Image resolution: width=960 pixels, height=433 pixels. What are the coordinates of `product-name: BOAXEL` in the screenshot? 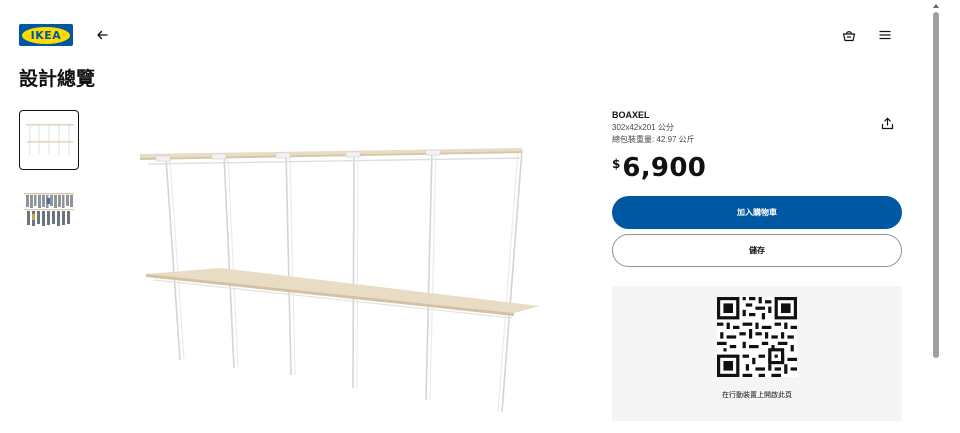 It's located at (631, 115).